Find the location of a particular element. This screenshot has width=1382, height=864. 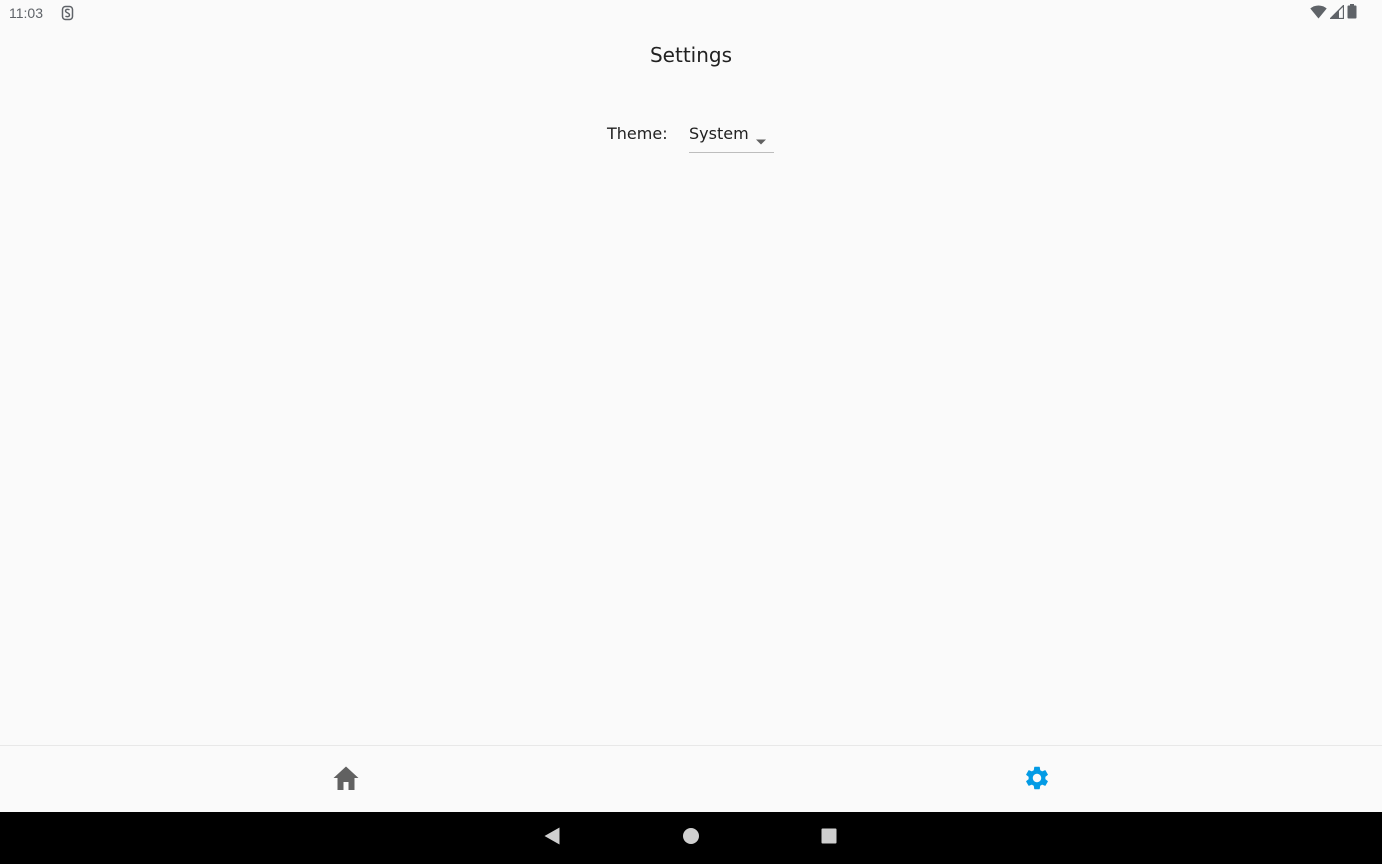

bottom-navigation-bar is located at coordinates (691, 779).